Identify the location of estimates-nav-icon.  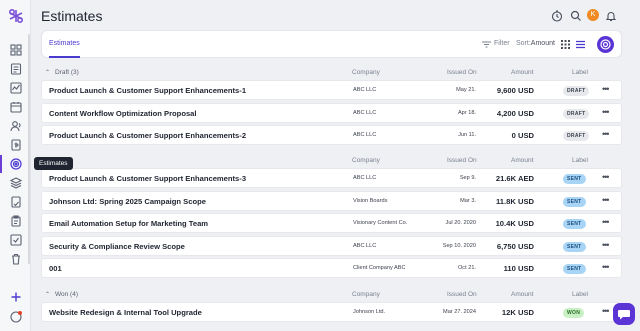
(13, 164).